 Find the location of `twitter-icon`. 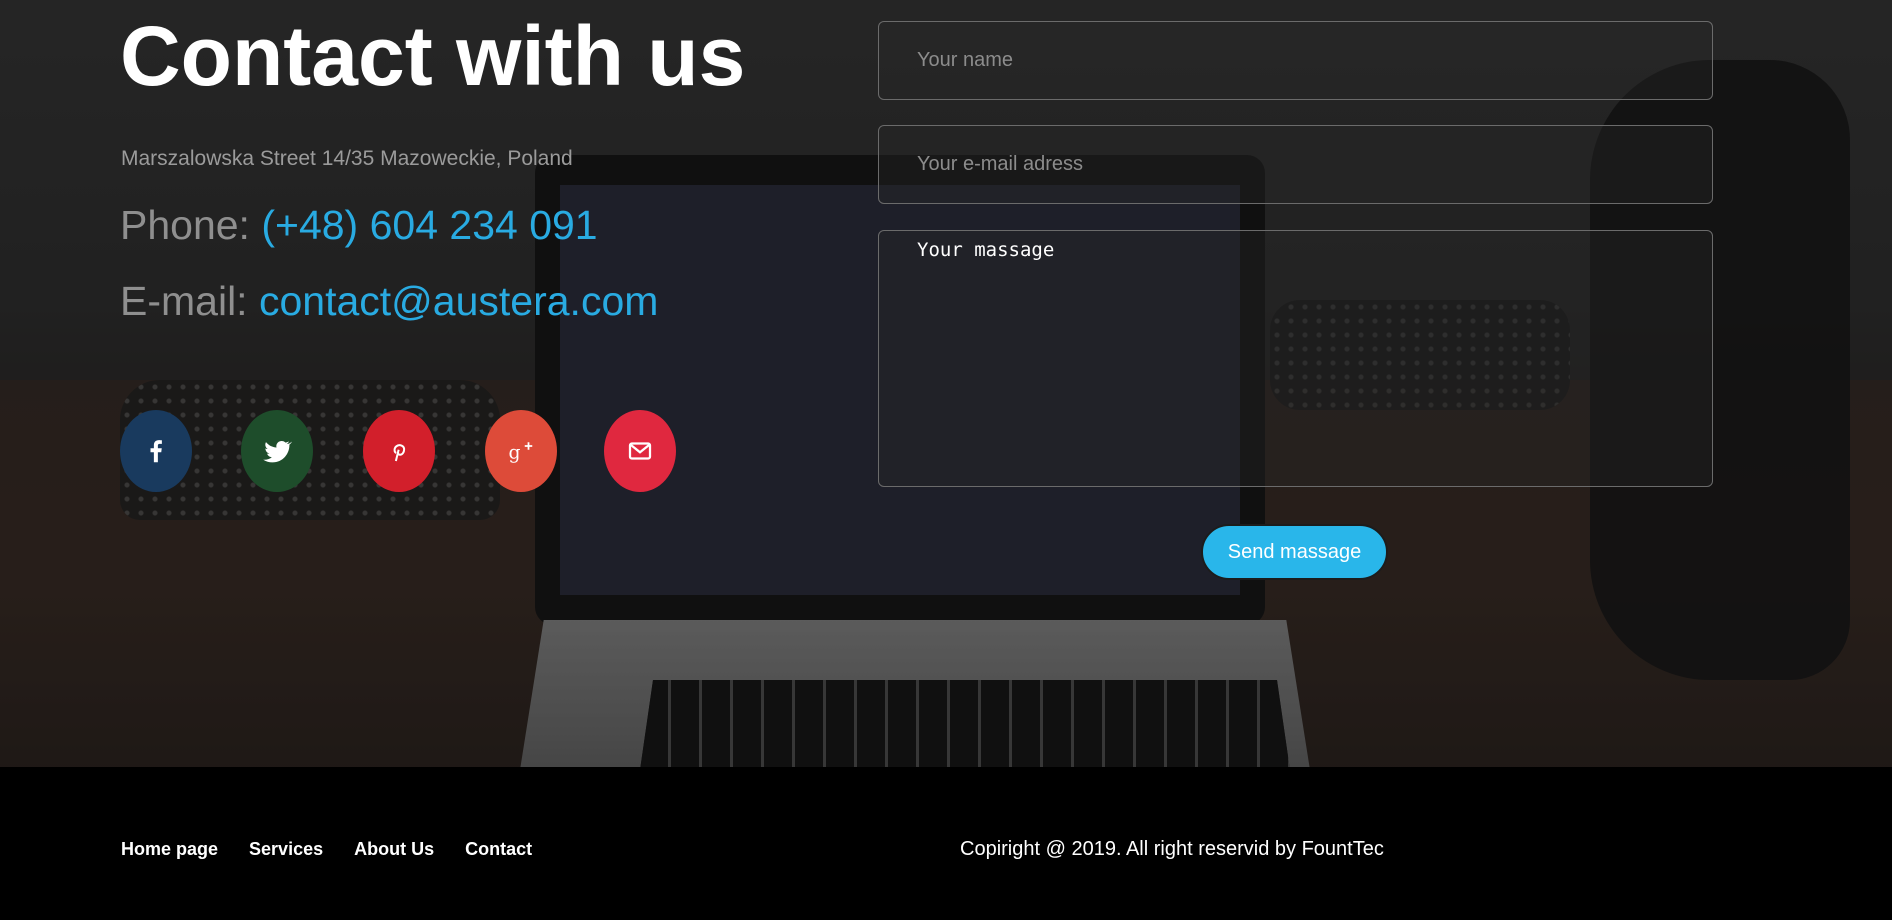

twitter-icon is located at coordinates (277, 451).